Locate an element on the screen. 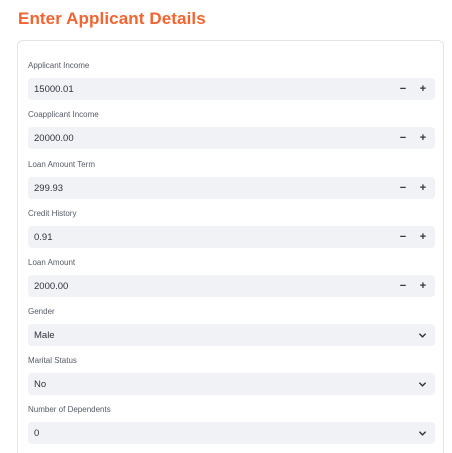 The height and width of the screenshot is (453, 452). applicant-income-field: Applicant Income − + is located at coordinates (231, 80).